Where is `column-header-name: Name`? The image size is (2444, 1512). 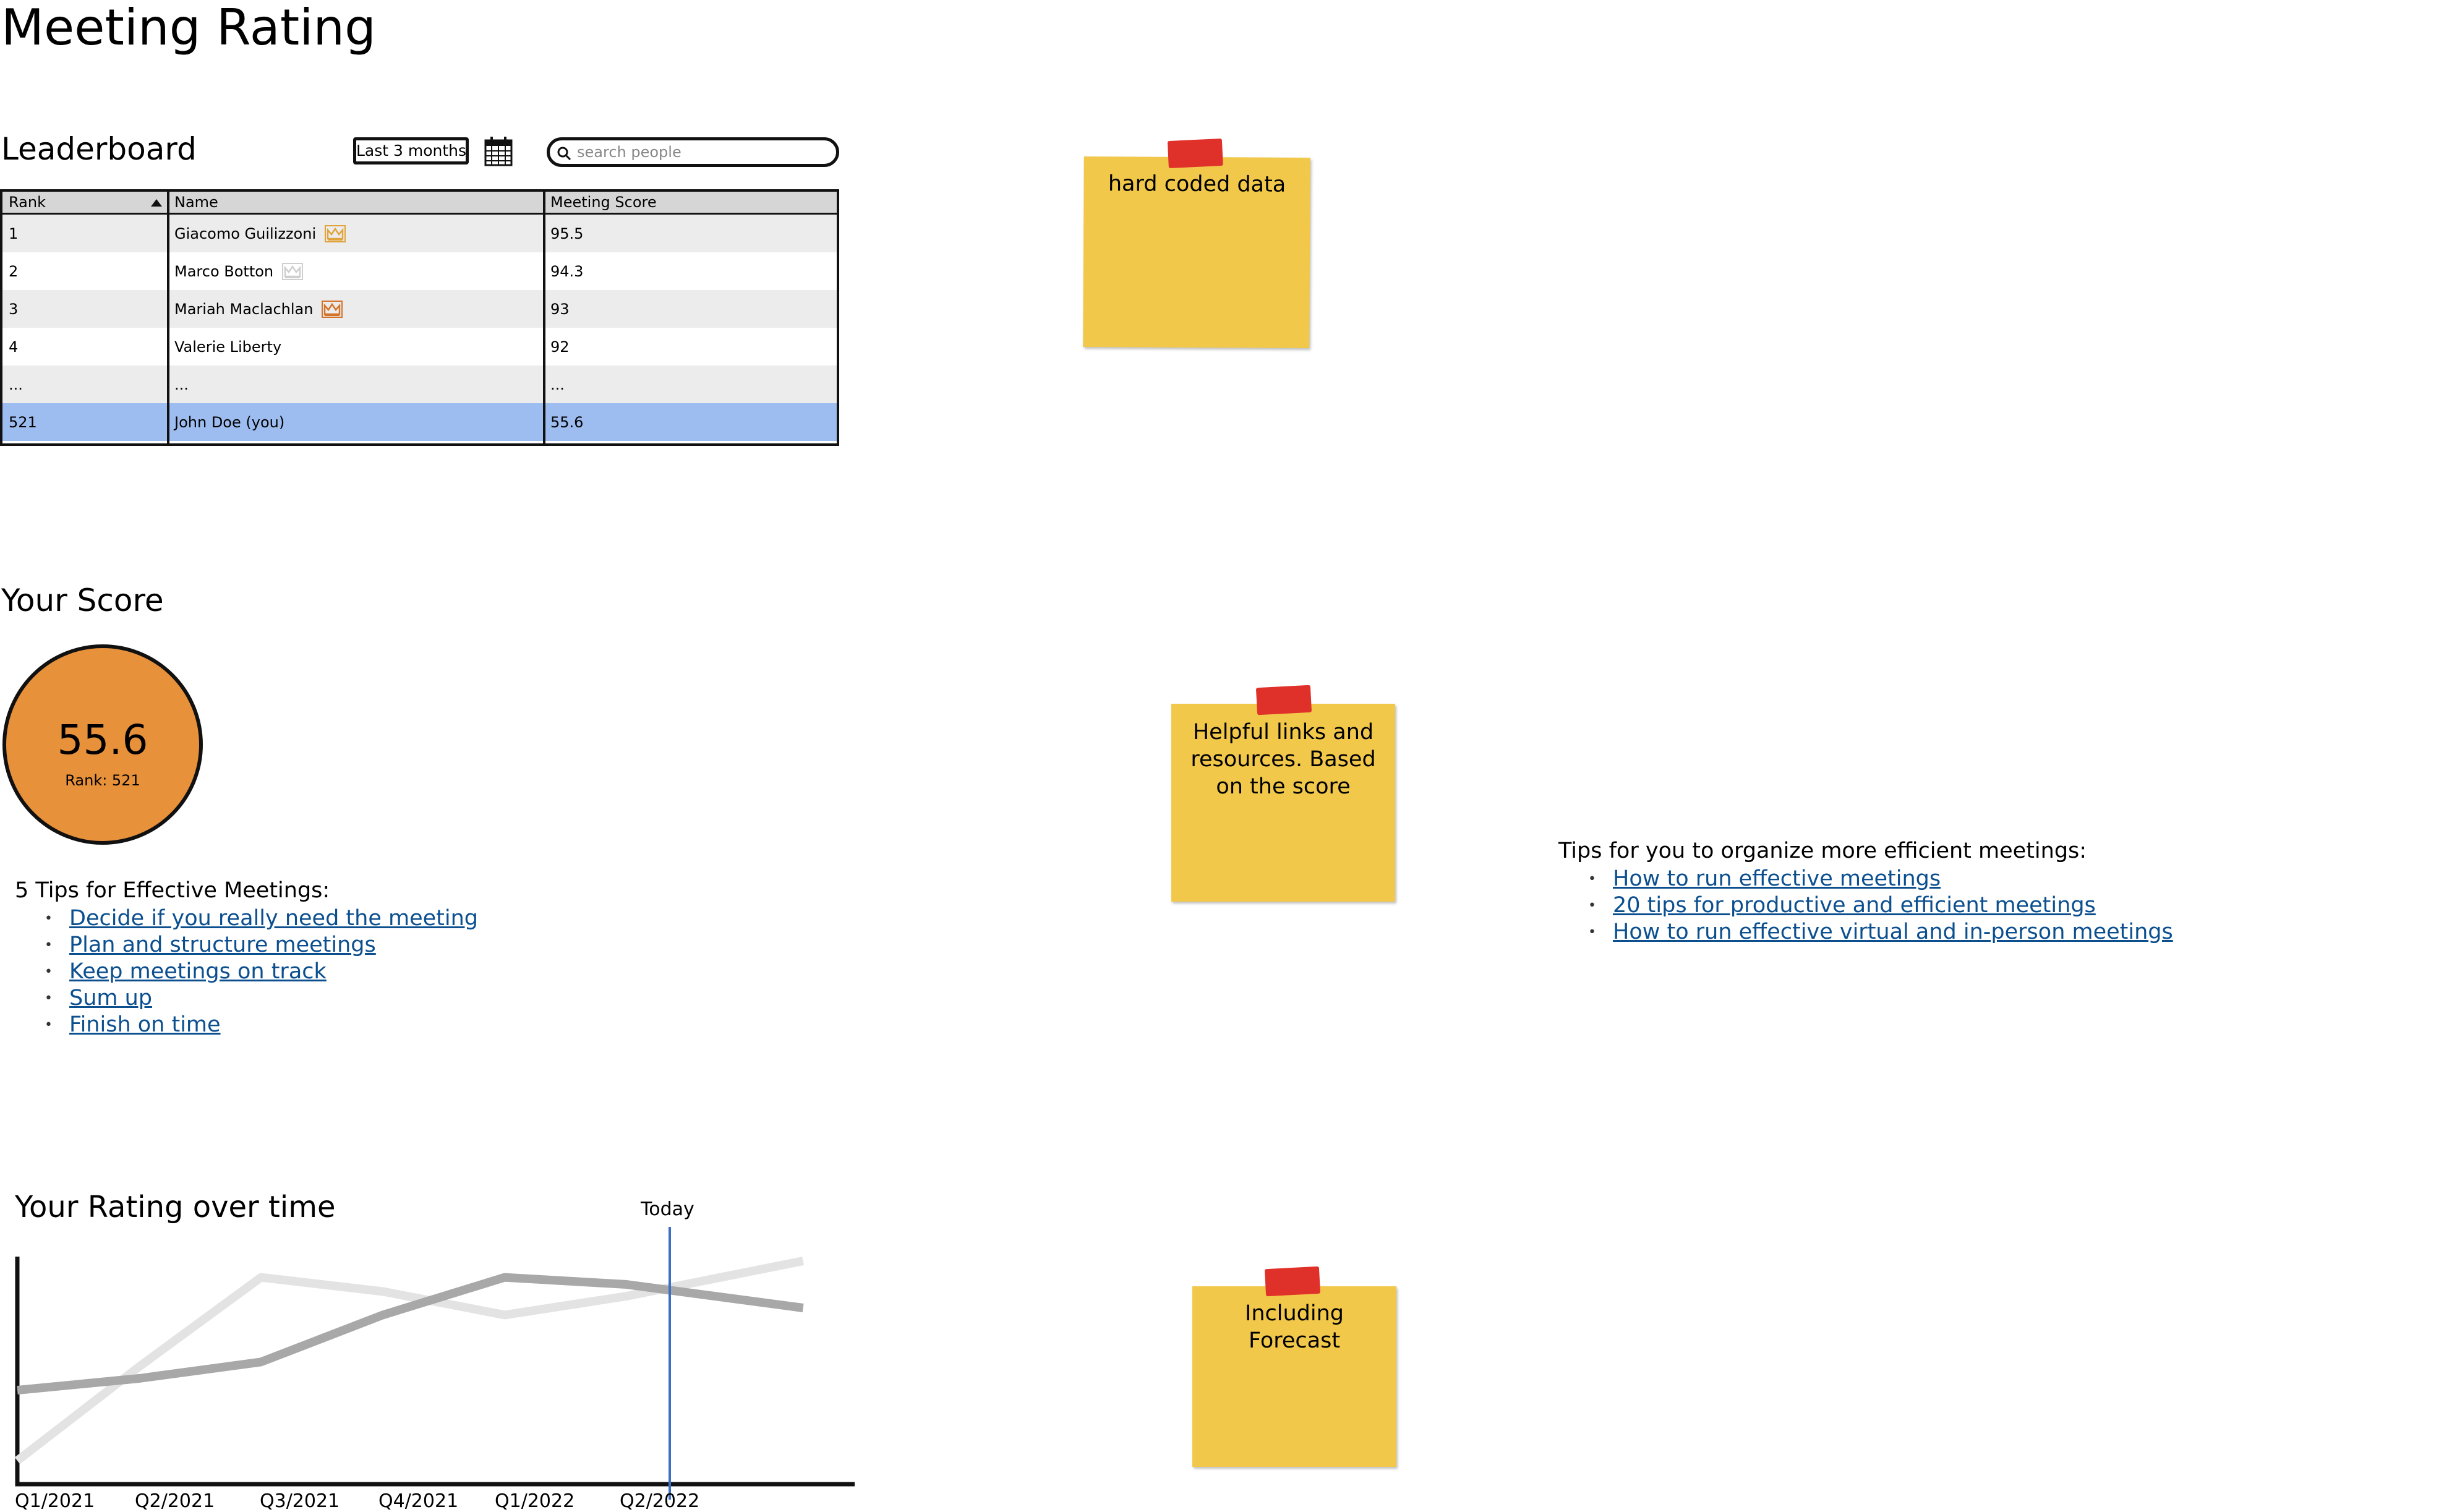
column-header-name: Name is located at coordinates (356, 202).